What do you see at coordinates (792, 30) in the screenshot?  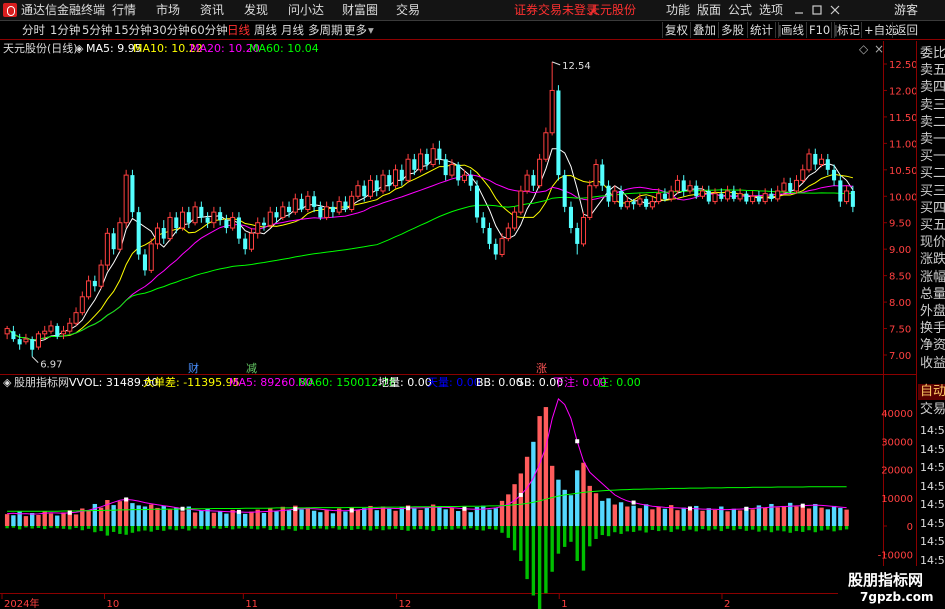 I see `draw-line-button: 画线` at bounding box center [792, 30].